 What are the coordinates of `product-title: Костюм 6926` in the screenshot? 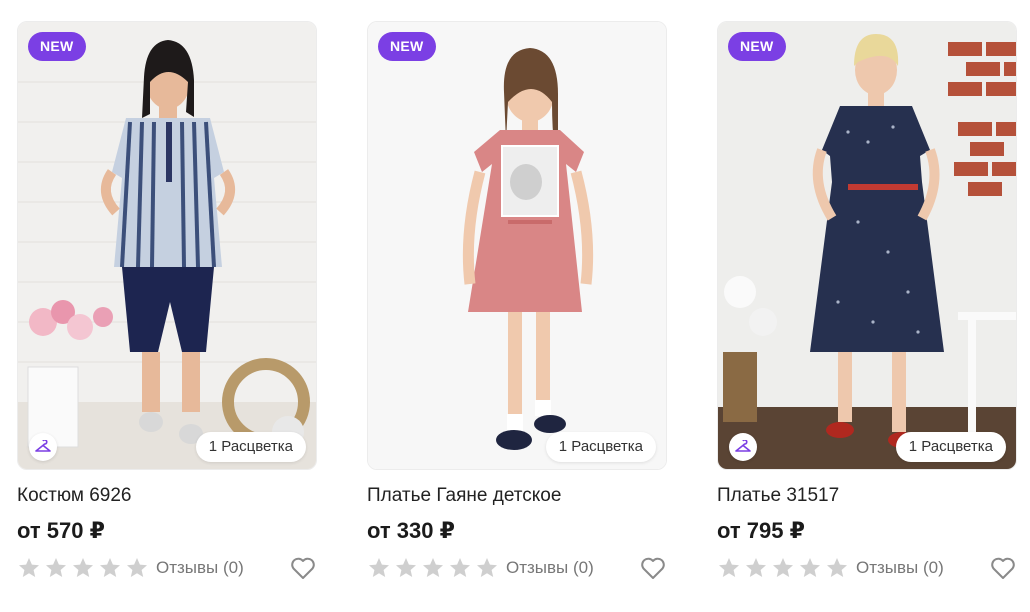 It's located at (167, 496).